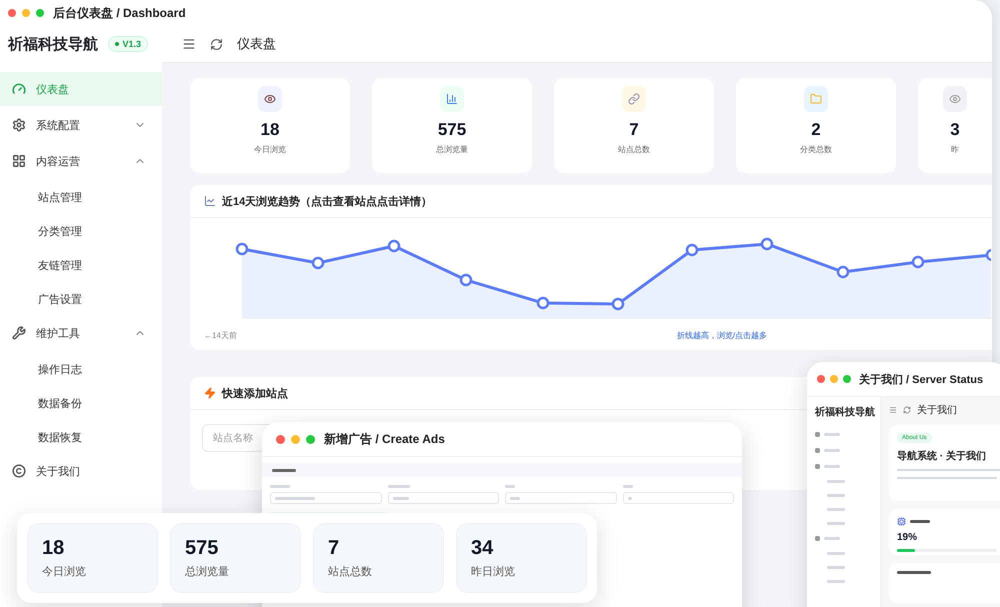 The width and height of the screenshot is (1000, 607). I want to click on sidebar-item: 关于我们, so click(81, 471).